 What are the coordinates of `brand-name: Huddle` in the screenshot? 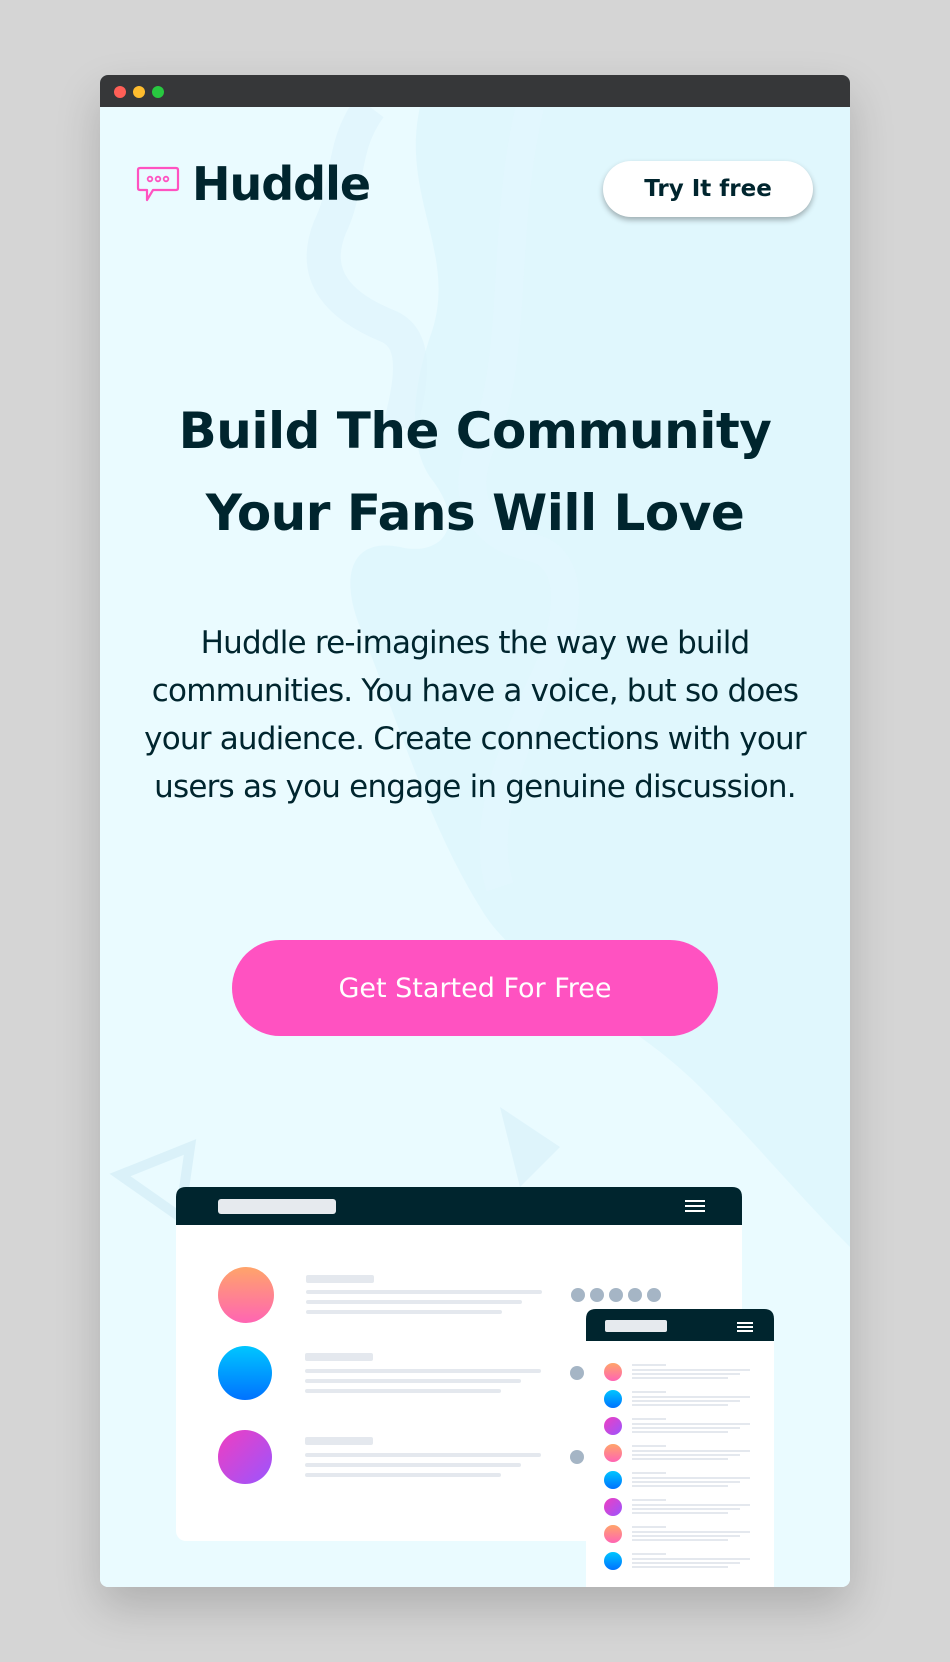 It's located at (281, 184).